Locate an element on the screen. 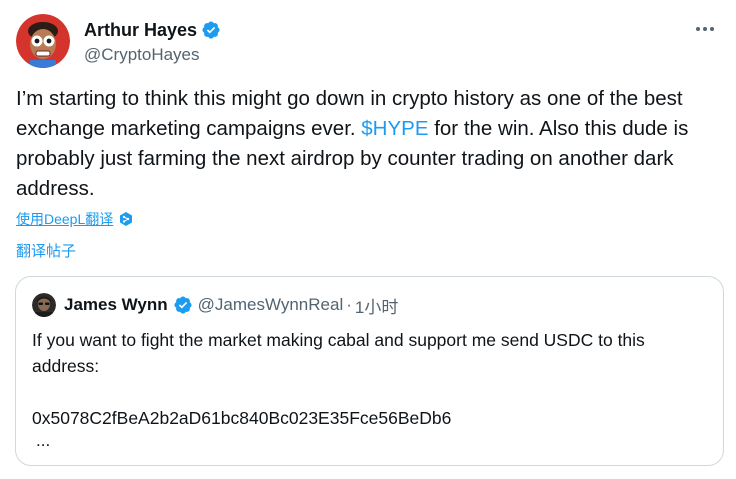 The width and height of the screenshot is (736, 479). translate-deepl: 使用DeepL翻译 is located at coordinates (75, 219).